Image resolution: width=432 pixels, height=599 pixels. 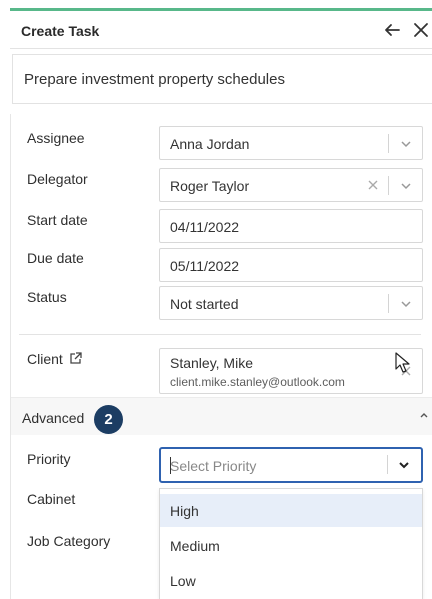 I want to click on status-separator, so click(x=388, y=303).